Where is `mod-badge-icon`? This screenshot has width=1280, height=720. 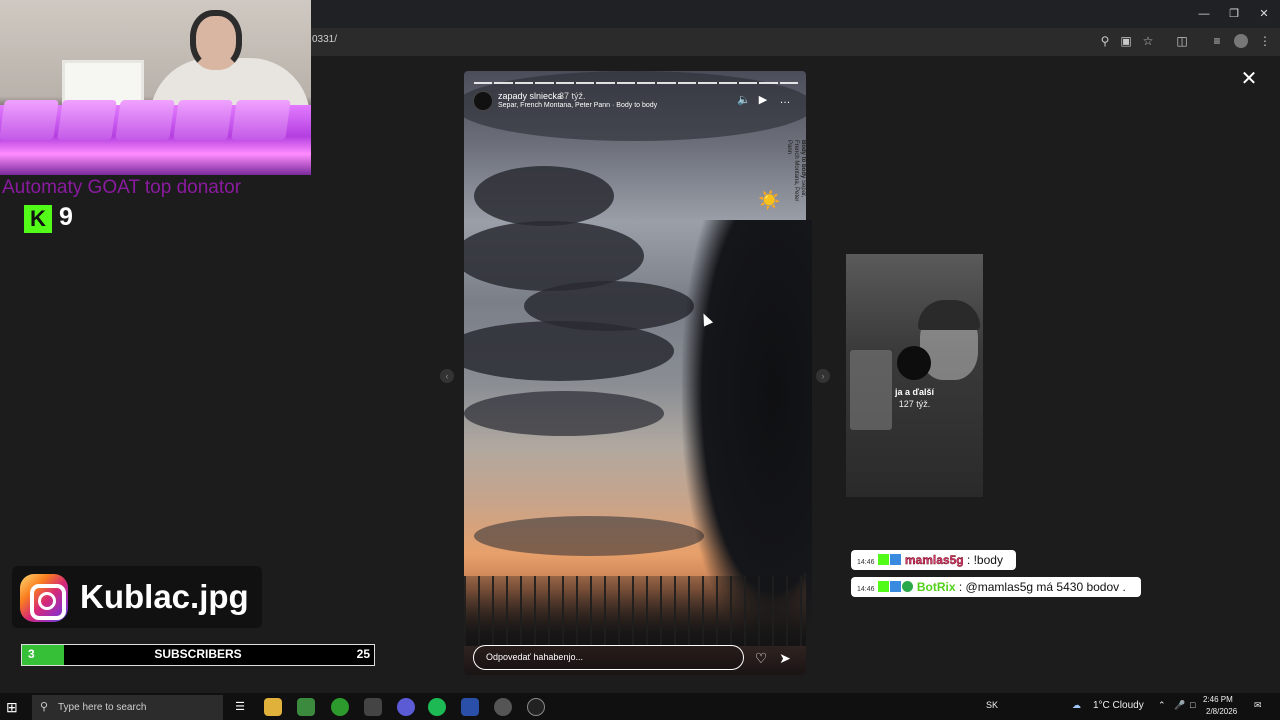 mod-badge-icon is located at coordinates (895, 559).